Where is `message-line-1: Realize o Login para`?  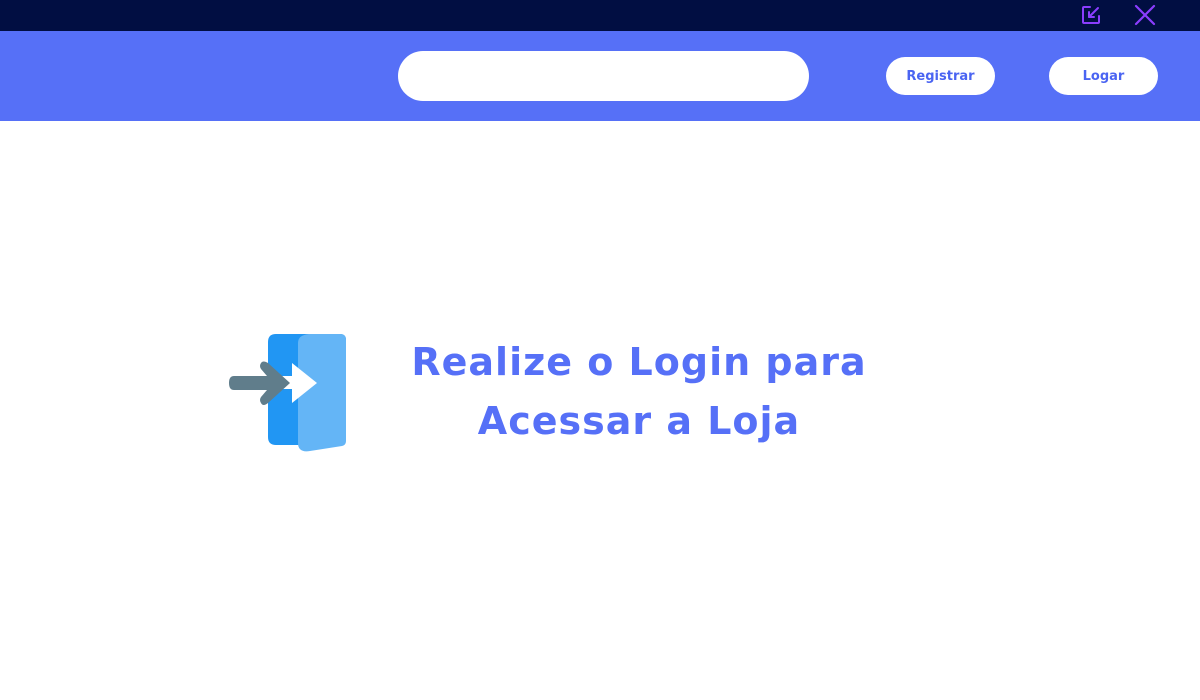 message-line-1: Realize o Login para is located at coordinates (639, 362).